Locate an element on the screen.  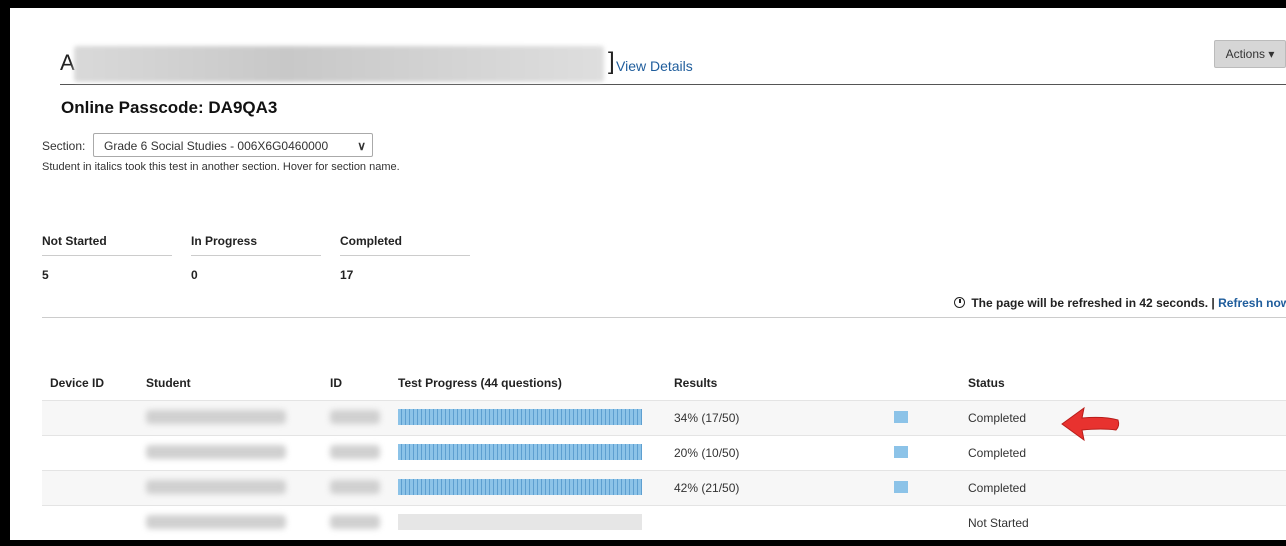
column-header: Status is located at coordinates (986, 383).